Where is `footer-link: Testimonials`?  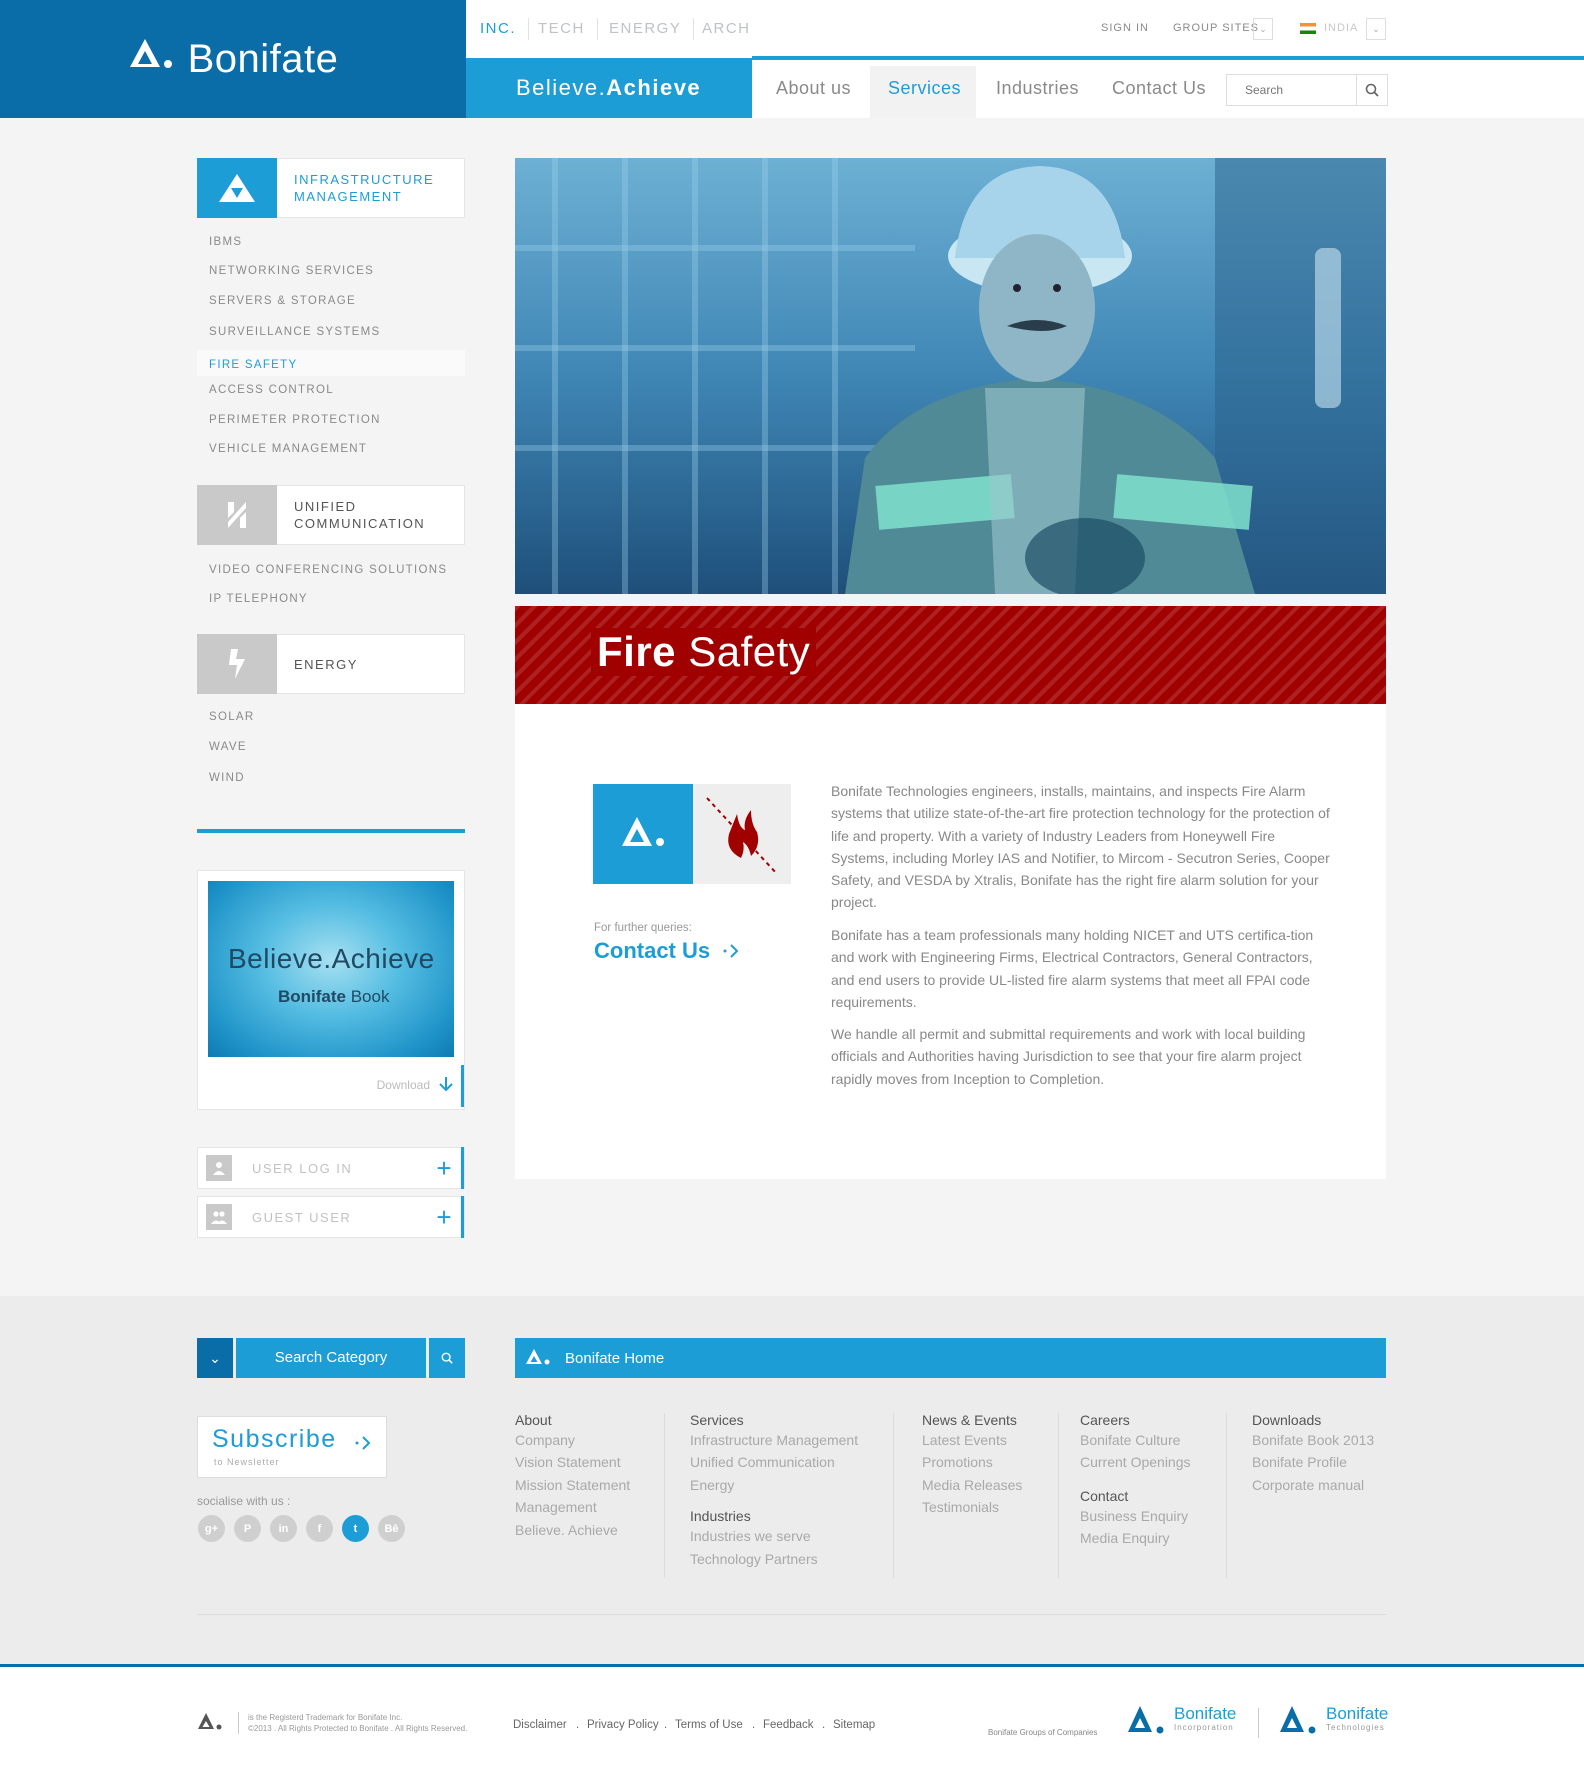
footer-link: Testimonials is located at coordinates (972, 1507).